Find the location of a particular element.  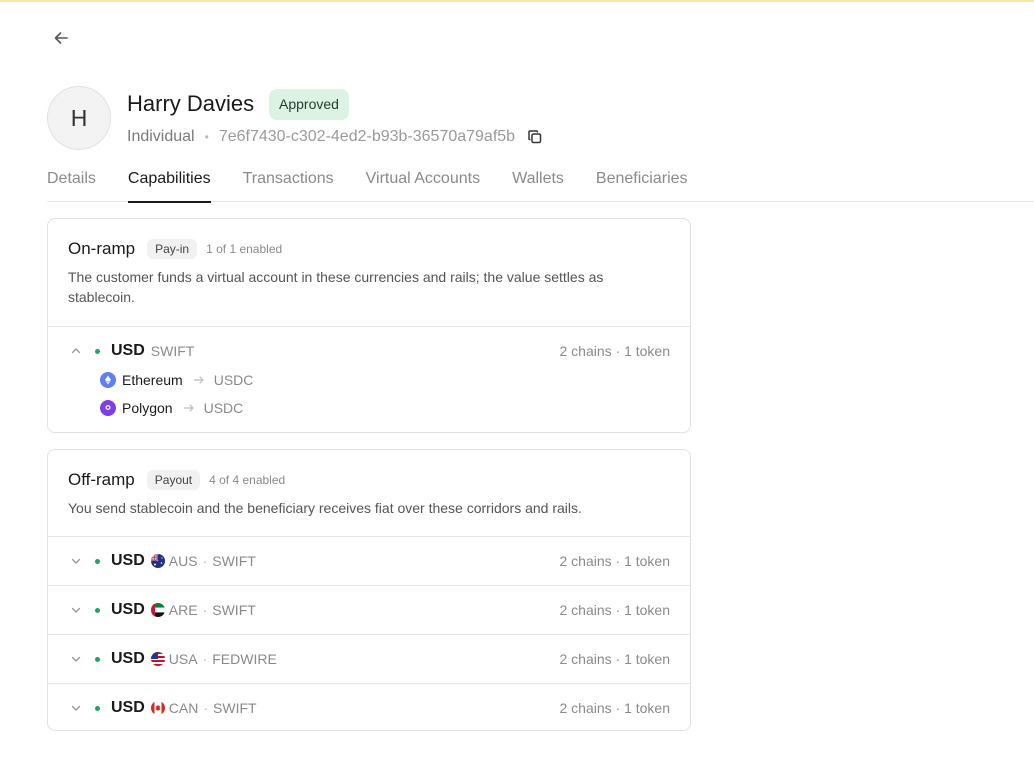

payin-pill: Pay-in is located at coordinates (172, 249).